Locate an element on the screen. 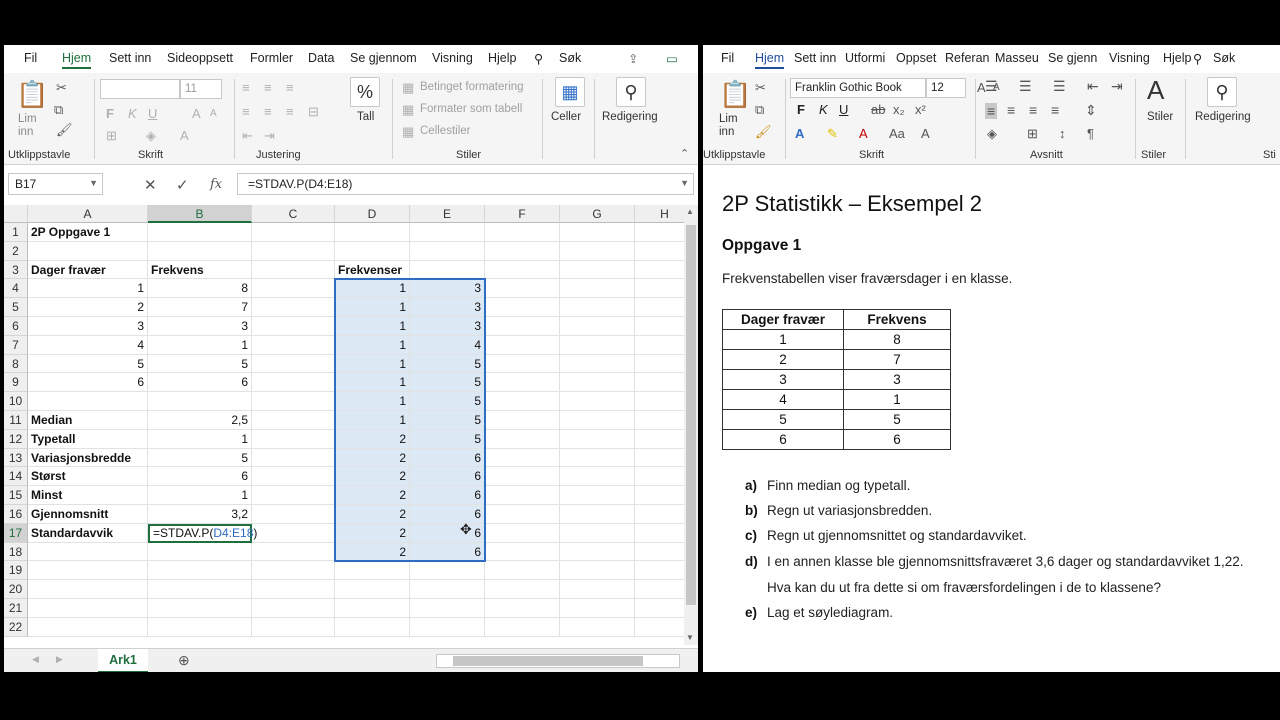 Image resolution: width=1280 pixels, height=720 pixels. cell-a15: Minst is located at coordinates (88, 495).